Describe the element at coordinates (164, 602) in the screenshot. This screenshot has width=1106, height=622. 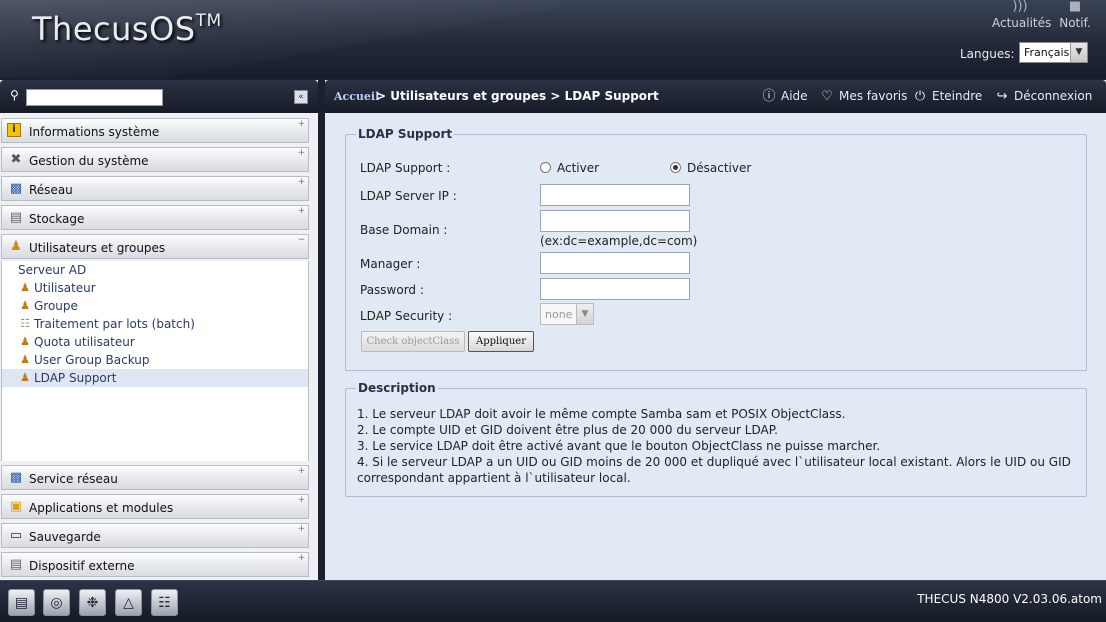
I see `network-status-icon: ☷` at that location.